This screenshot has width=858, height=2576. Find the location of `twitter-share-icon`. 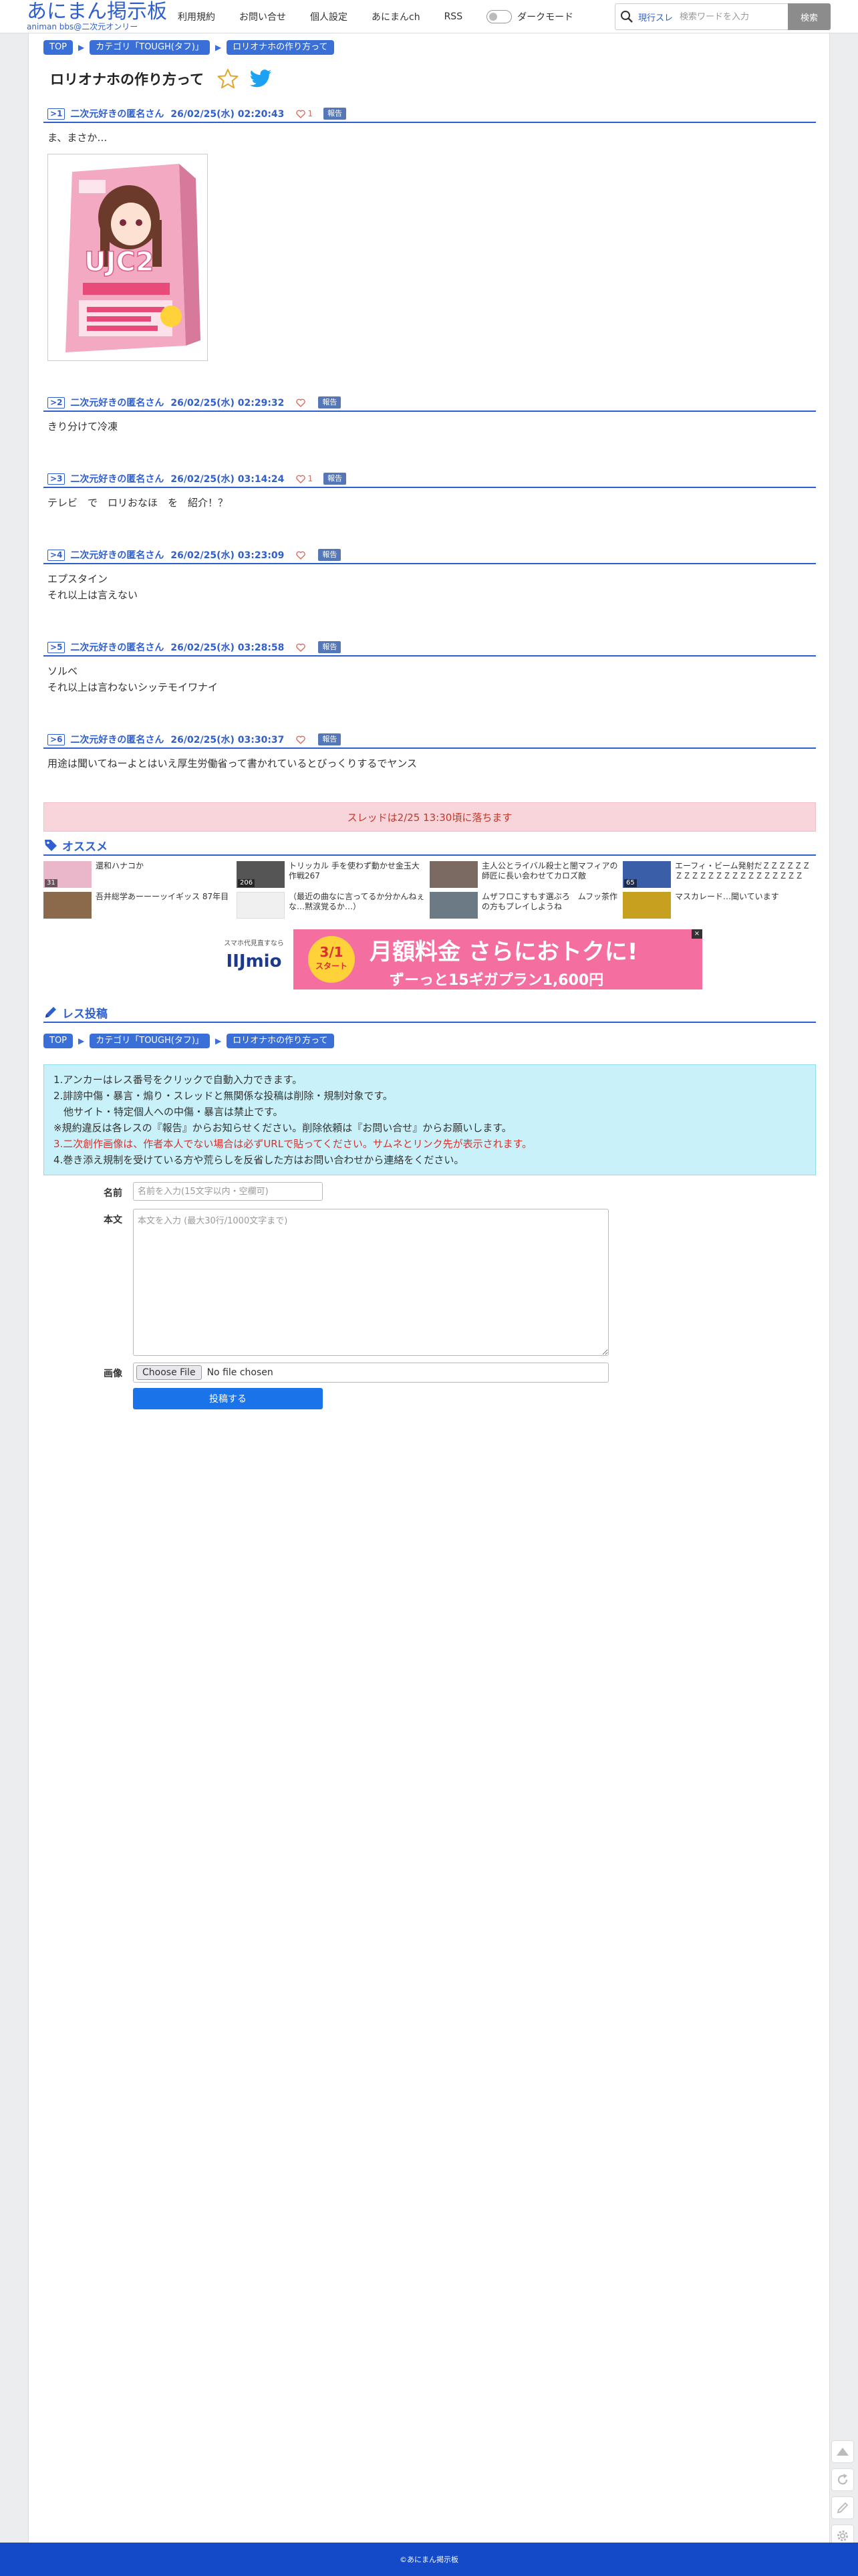

twitter-share-icon is located at coordinates (260, 79).